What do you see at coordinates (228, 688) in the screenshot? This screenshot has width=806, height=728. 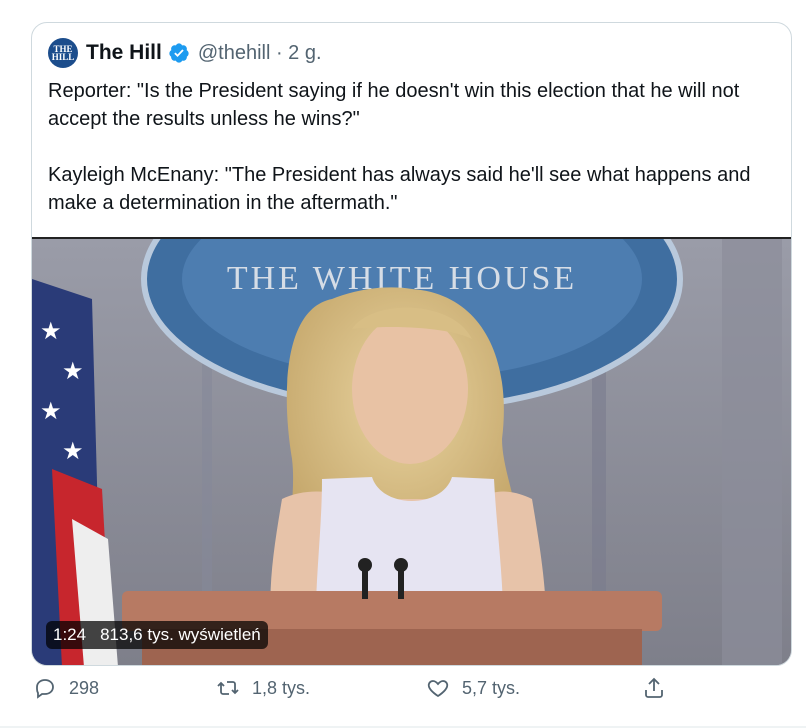 I see `retweet-icon` at bounding box center [228, 688].